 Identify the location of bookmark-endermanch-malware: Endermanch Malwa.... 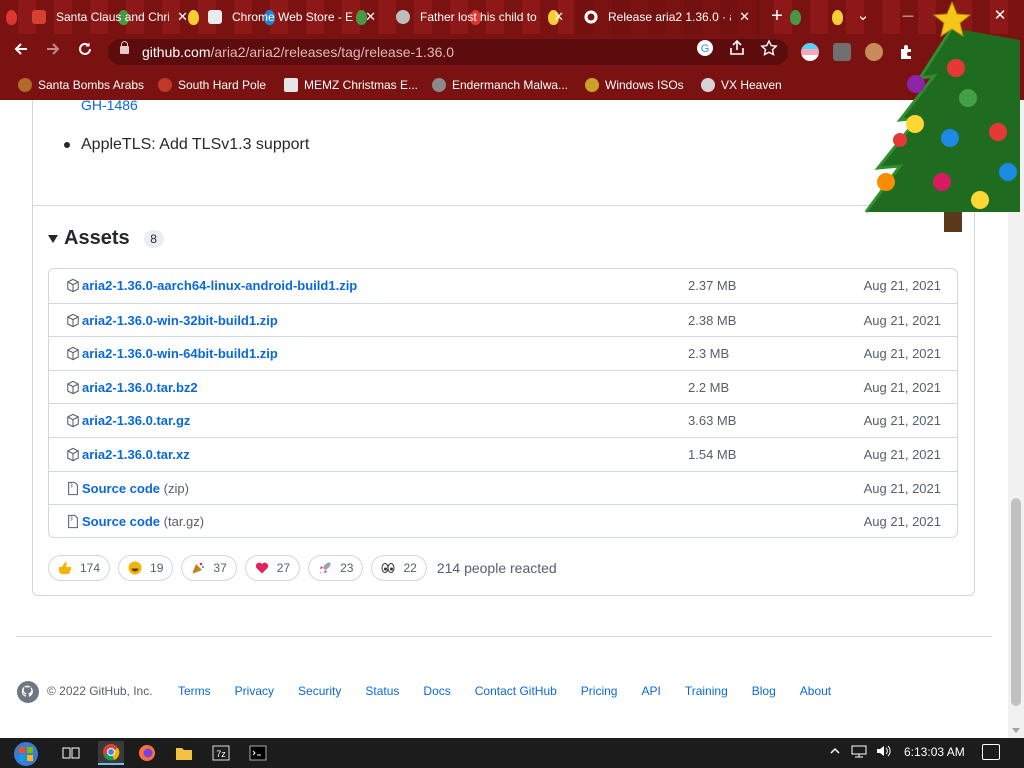
(500, 85).